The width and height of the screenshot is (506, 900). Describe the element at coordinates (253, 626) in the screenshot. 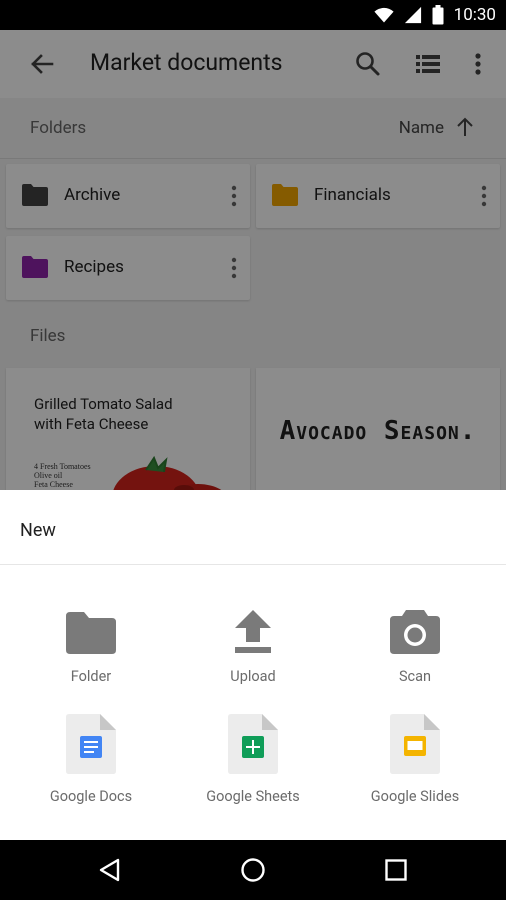

I see `upload-icon` at that location.